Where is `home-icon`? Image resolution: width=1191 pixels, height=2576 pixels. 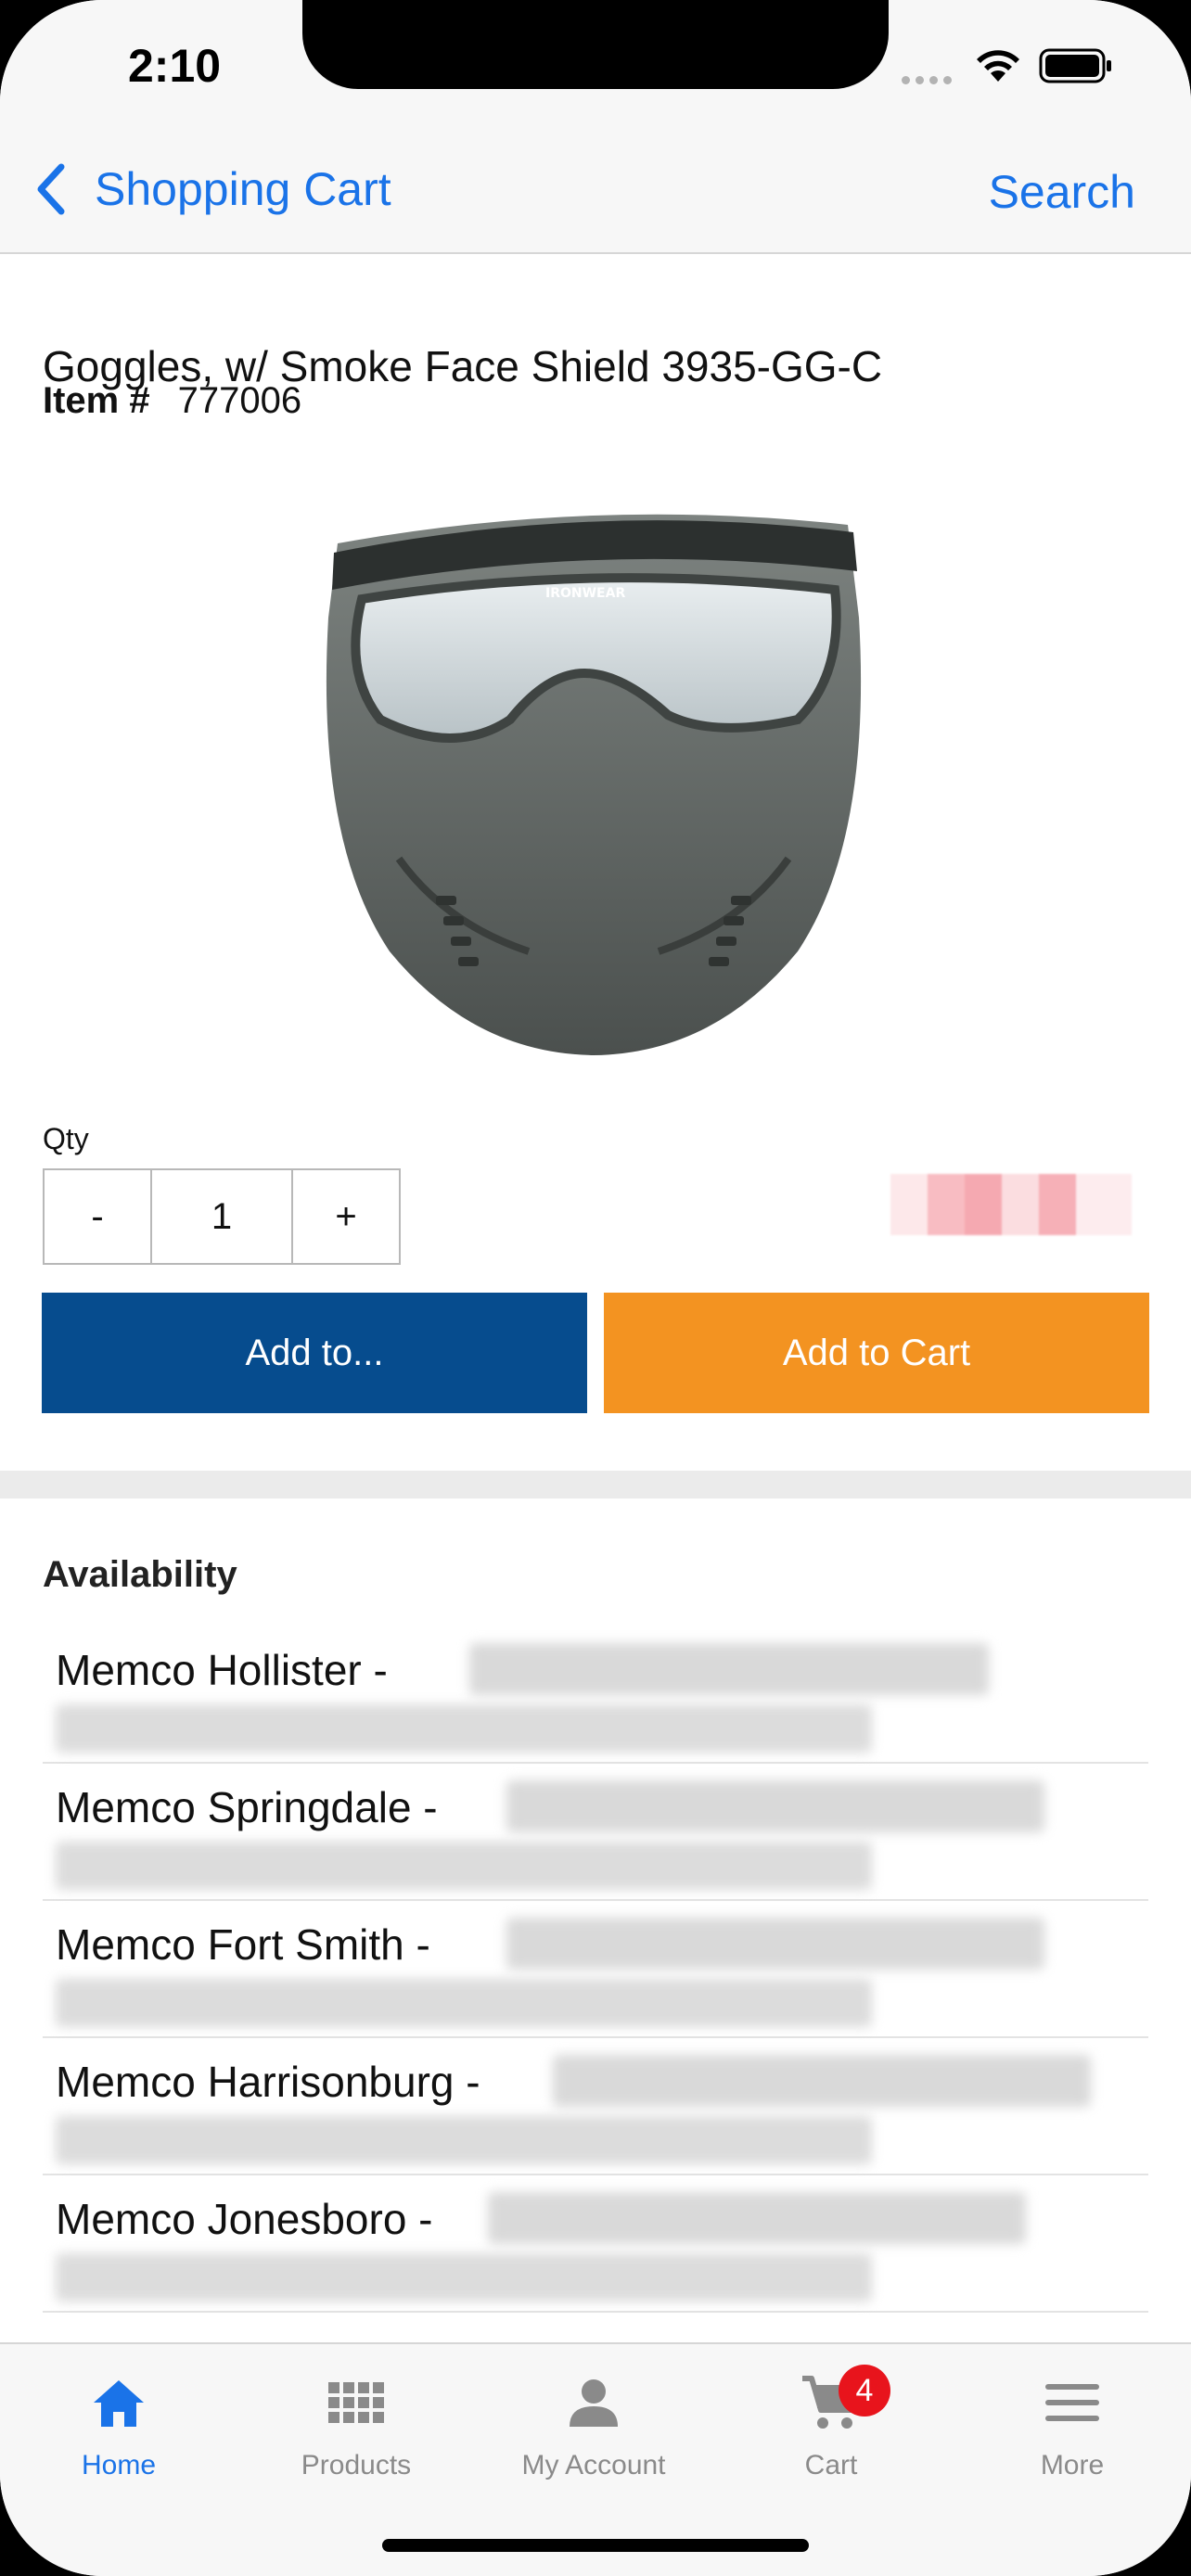 home-icon is located at coordinates (119, 2404).